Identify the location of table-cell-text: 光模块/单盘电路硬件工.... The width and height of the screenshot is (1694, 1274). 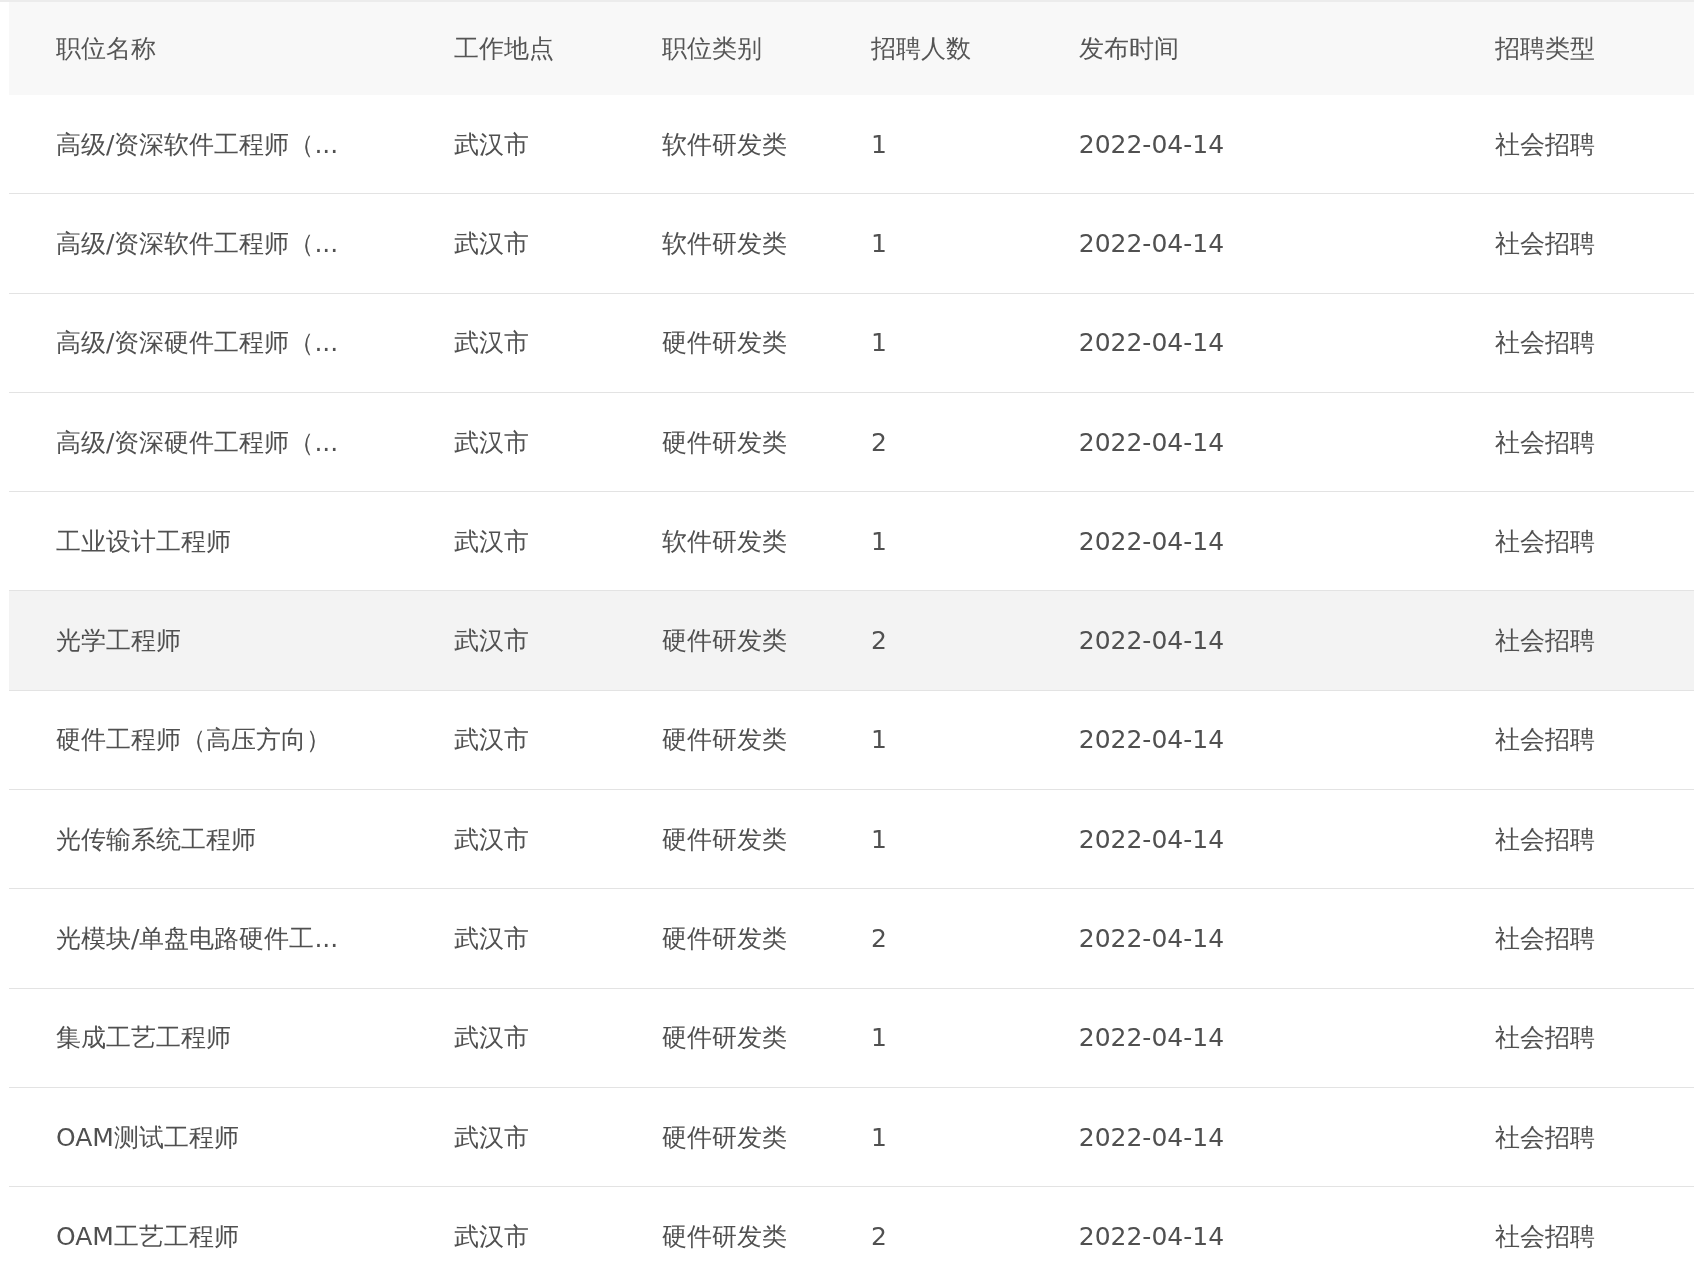
(198, 939).